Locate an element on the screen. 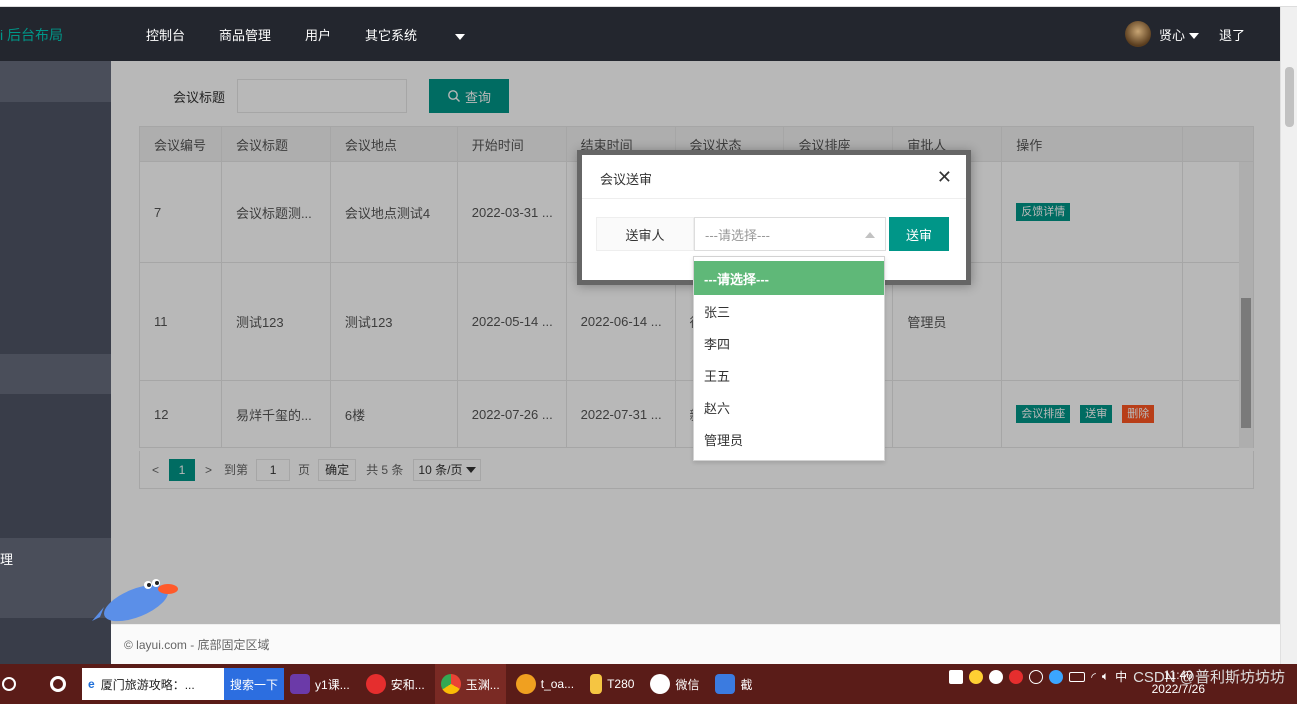 The image size is (1297, 704). taskbar-app: T280 is located at coordinates (612, 684).